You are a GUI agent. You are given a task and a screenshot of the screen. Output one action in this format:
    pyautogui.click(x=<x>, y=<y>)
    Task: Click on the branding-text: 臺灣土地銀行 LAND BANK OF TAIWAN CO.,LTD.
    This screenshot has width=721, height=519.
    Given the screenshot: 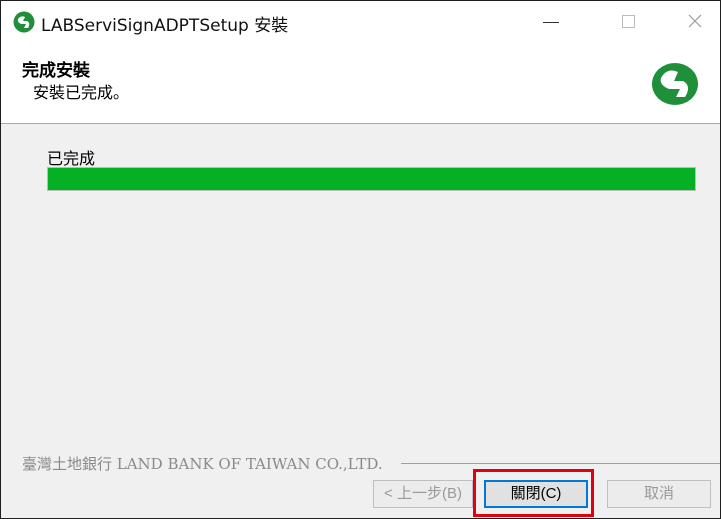 What is the action you would take?
    pyautogui.click(x=202, y=464)
    